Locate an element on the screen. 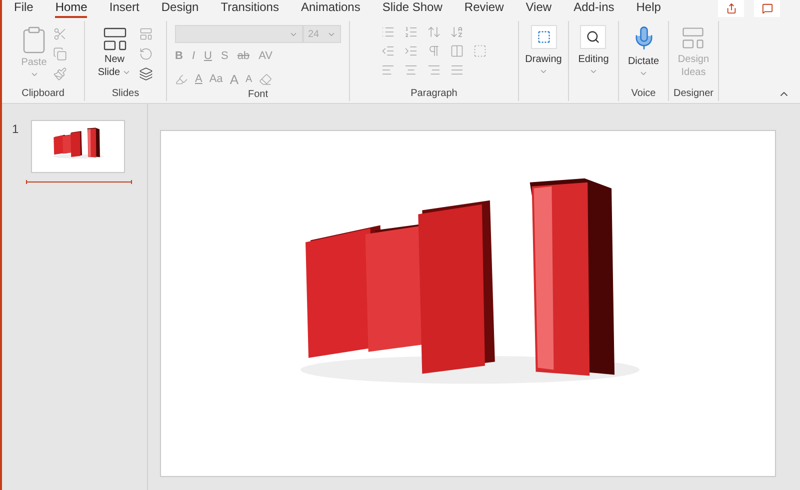  eraser-icon is located at coordinates (265, 79).